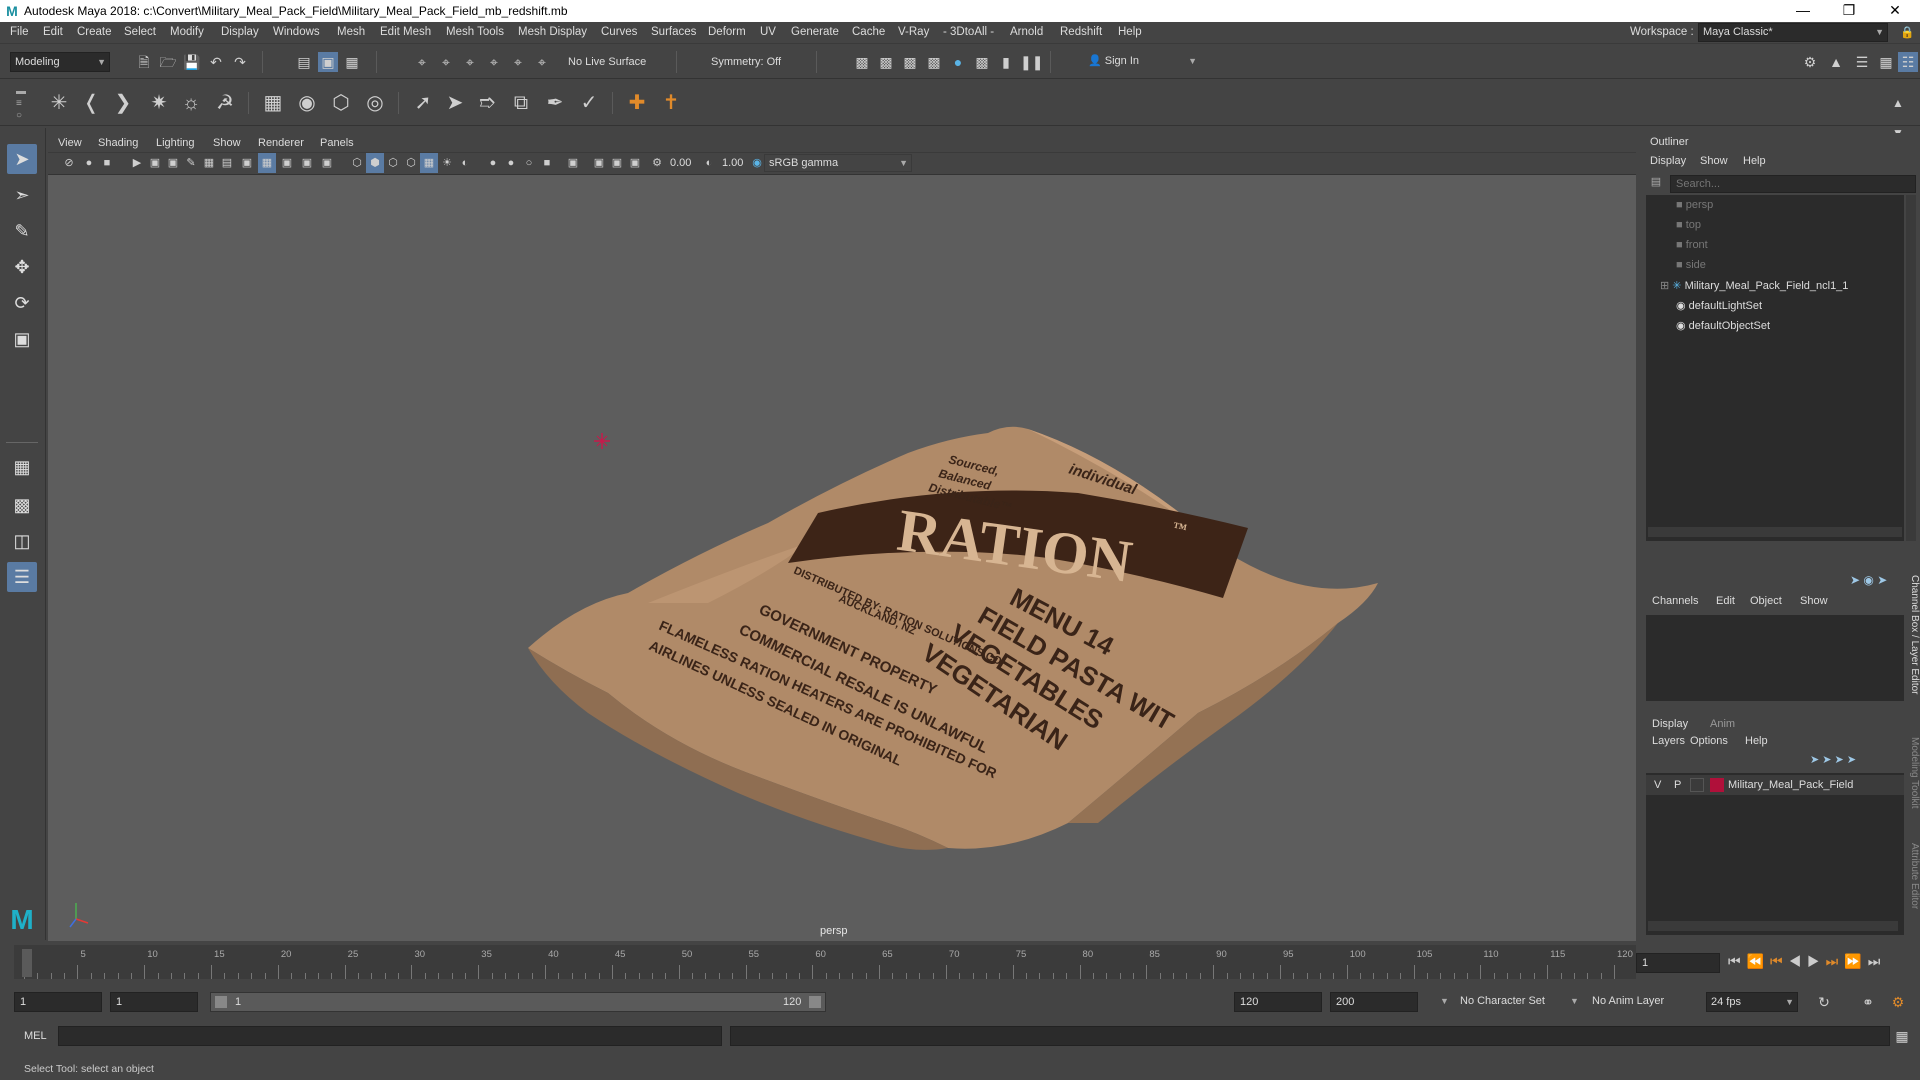 The image size is (1920, 1080). I want to click on anim-start-field, so click(58, 1002).